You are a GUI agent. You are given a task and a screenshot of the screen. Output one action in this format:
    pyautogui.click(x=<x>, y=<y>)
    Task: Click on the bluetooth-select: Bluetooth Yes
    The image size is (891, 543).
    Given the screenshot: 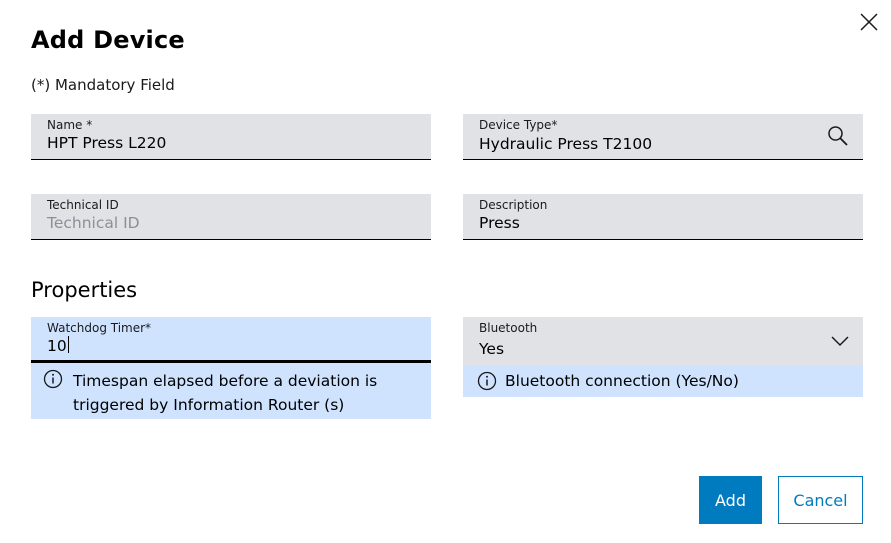 What is the action you would take?
    pyautogui.click(x=663, y=341)
    